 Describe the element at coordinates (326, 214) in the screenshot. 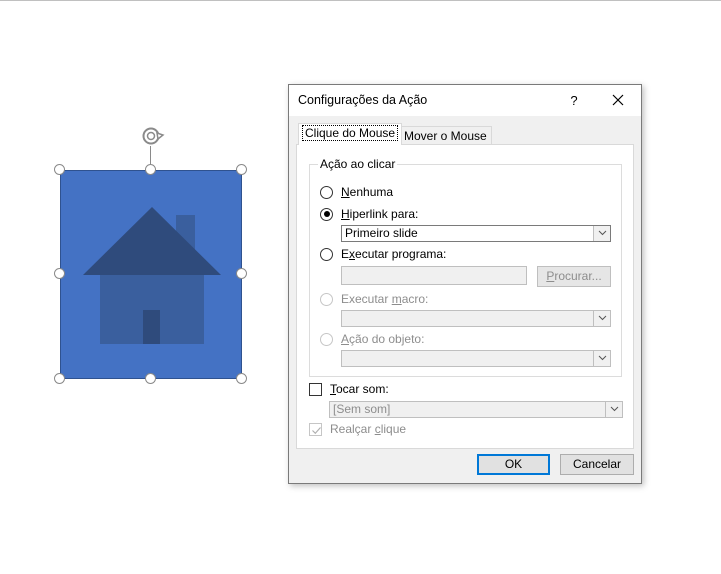

I see `radio-hyperlink-button` at that location.